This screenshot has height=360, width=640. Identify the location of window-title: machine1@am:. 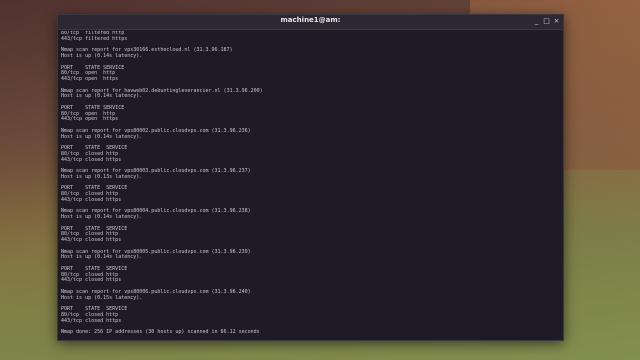
(310, 20).